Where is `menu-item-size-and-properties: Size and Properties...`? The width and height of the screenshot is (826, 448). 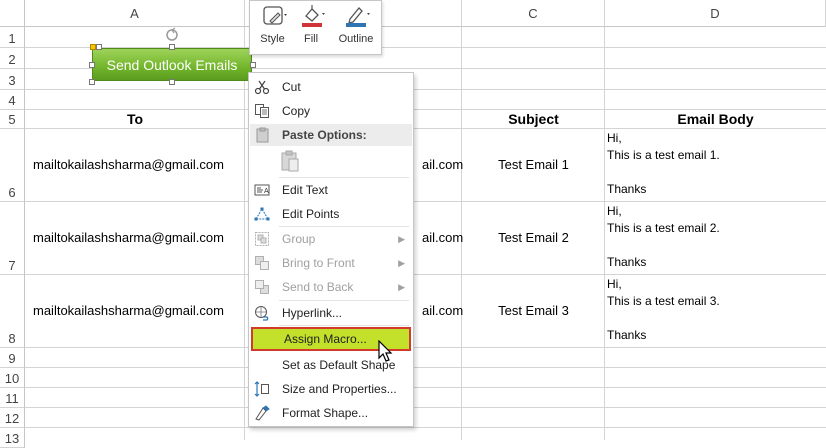
menu-item-size-and-properties: Size and Properties... is located at coordinates (331, 389).